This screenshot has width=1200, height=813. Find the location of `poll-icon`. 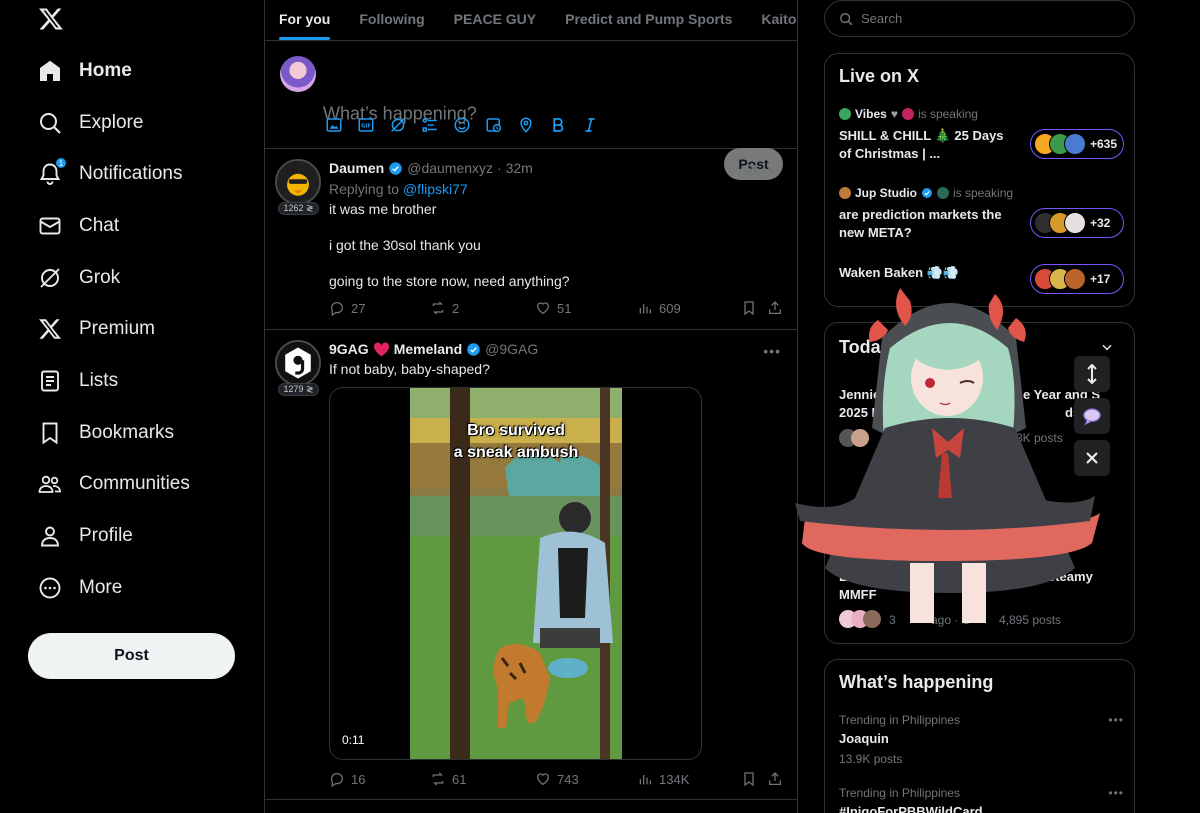

poll-icon is located at coordinates (430, 125).